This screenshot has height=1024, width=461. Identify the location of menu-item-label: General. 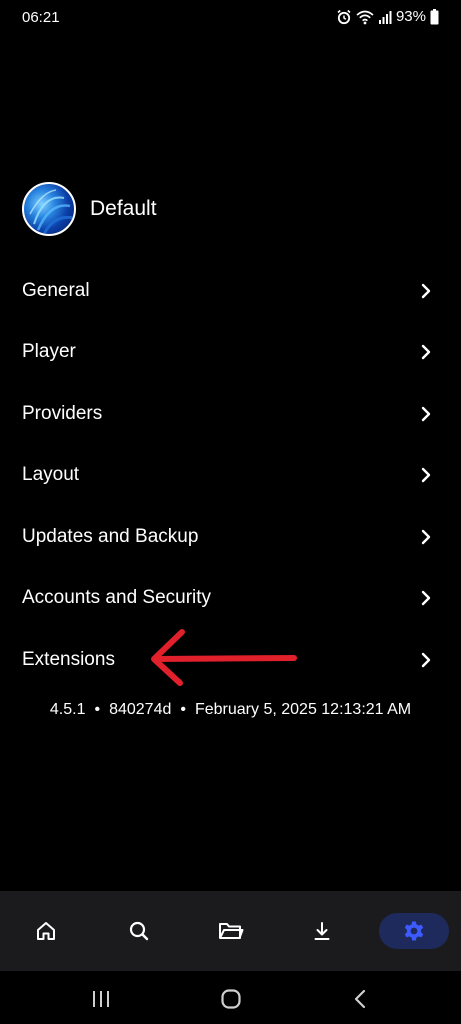
(56, 290).